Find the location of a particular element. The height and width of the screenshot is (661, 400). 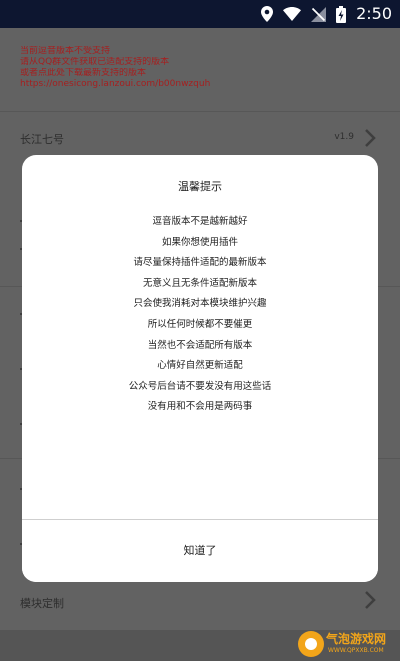

notice-line: 请从QQ群文件获取已适配支持的版本 is located at coordinates (95, 62).